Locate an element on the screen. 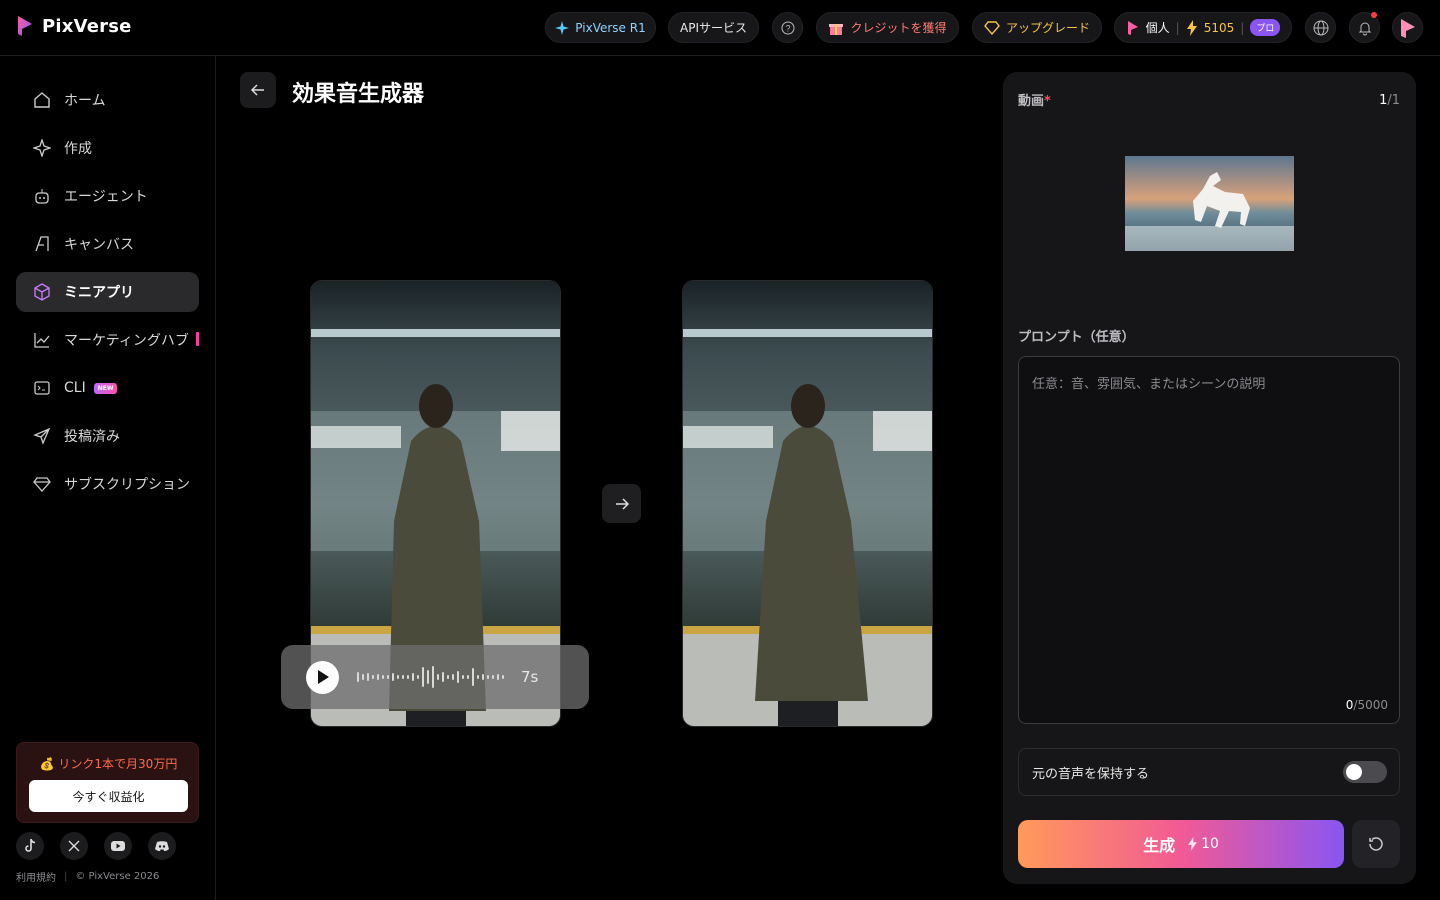  sidebar-item-label: サブスクリプション is located at coordinates (127, 485).